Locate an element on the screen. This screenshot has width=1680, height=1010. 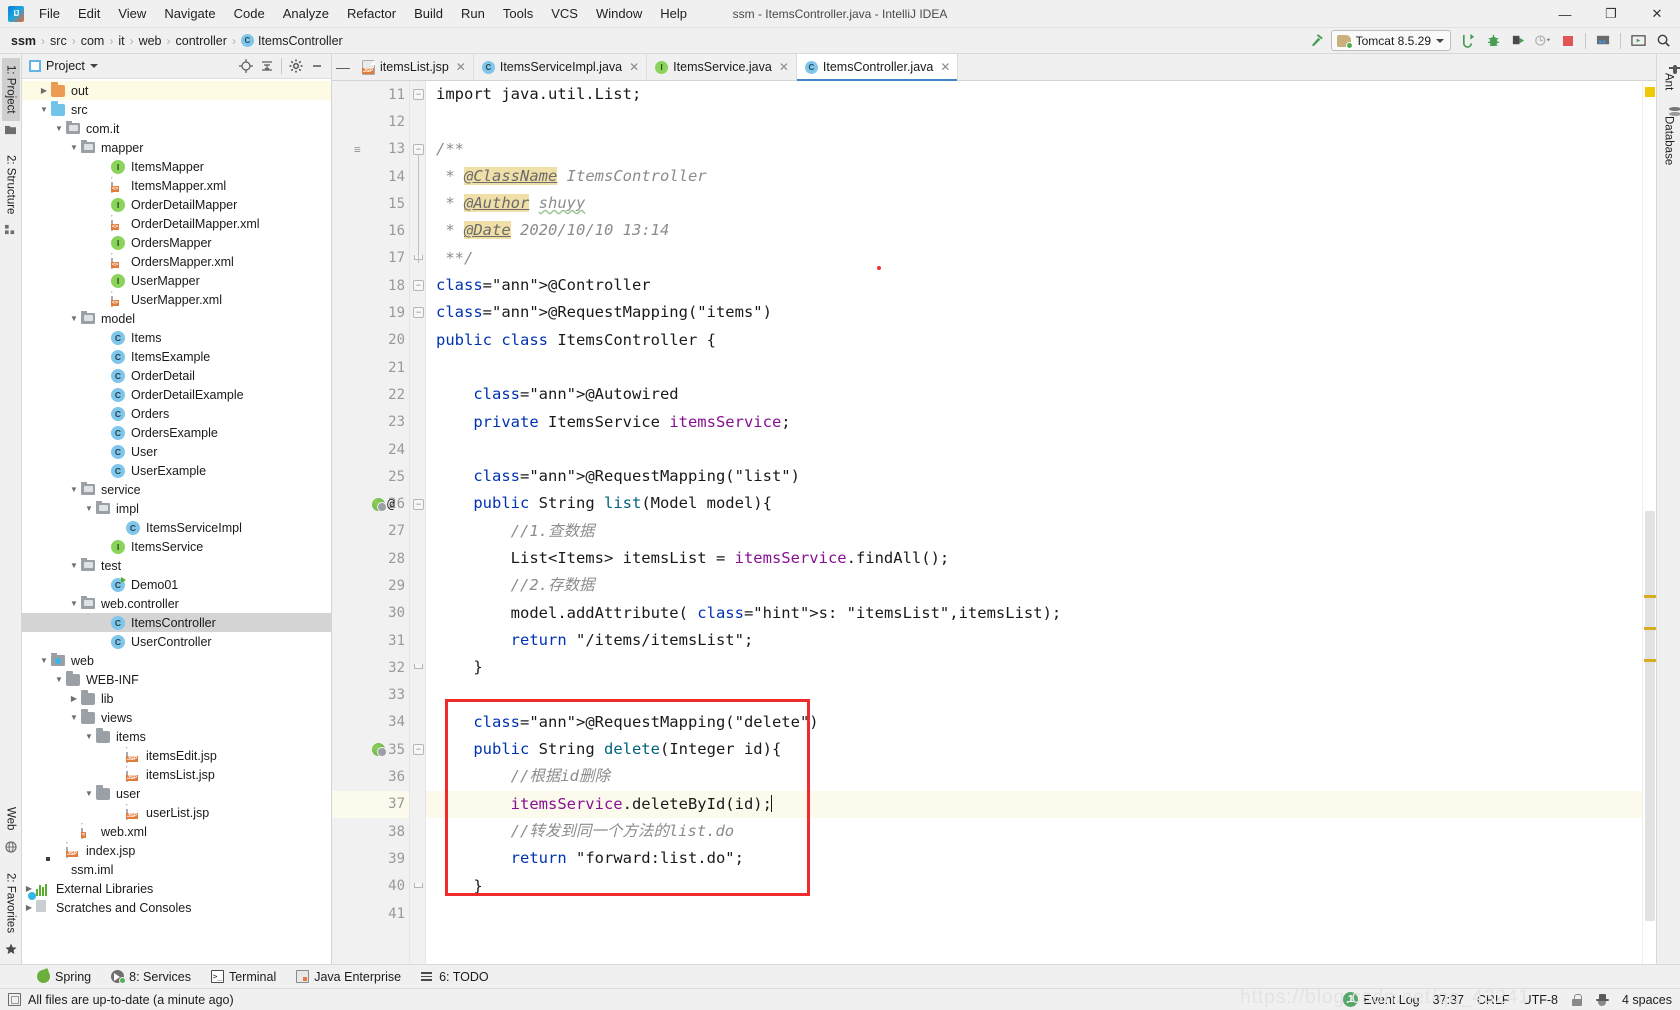
gutter-line-24: 24 is located at coordinates (370, 449).